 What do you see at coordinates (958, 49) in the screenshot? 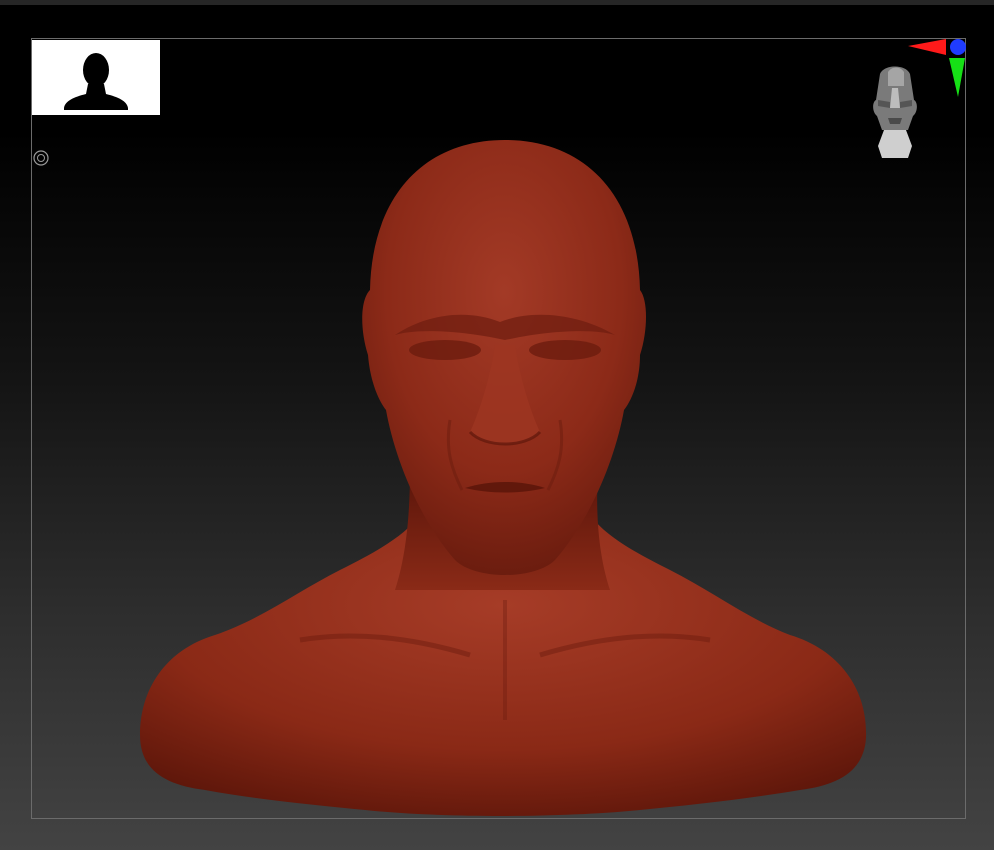
I see `z-axis-dot-icon` at bounding box center [958, 49].